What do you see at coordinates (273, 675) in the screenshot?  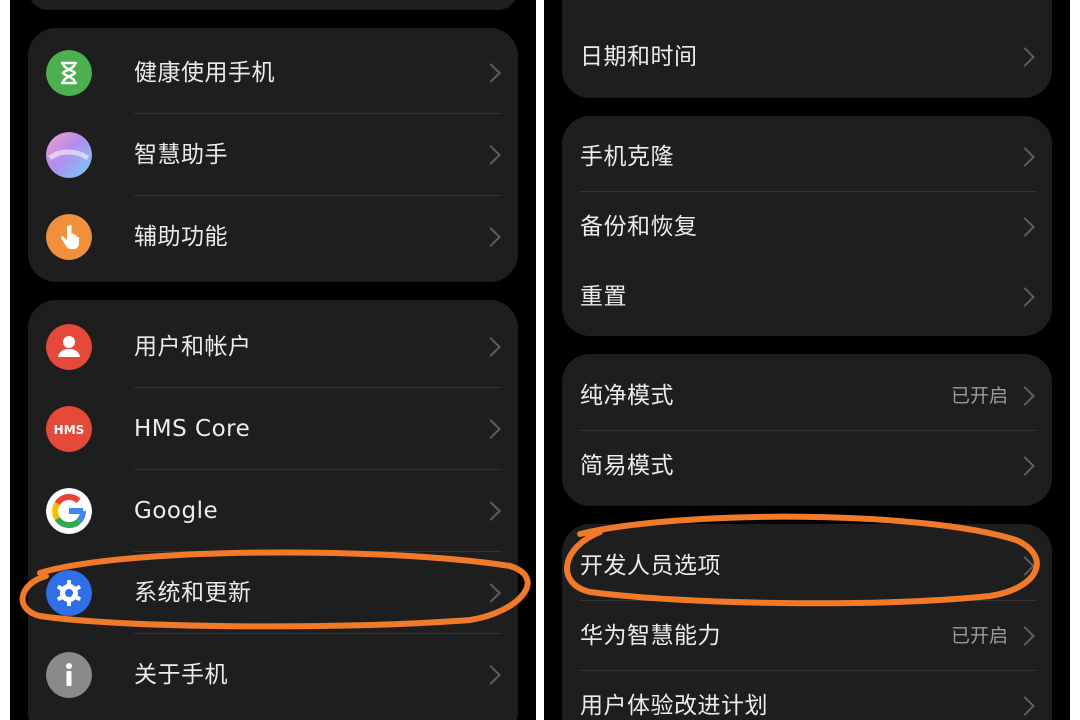 I see `settings-item-about-phone: 关于手机` at bounding box center [273, 675].